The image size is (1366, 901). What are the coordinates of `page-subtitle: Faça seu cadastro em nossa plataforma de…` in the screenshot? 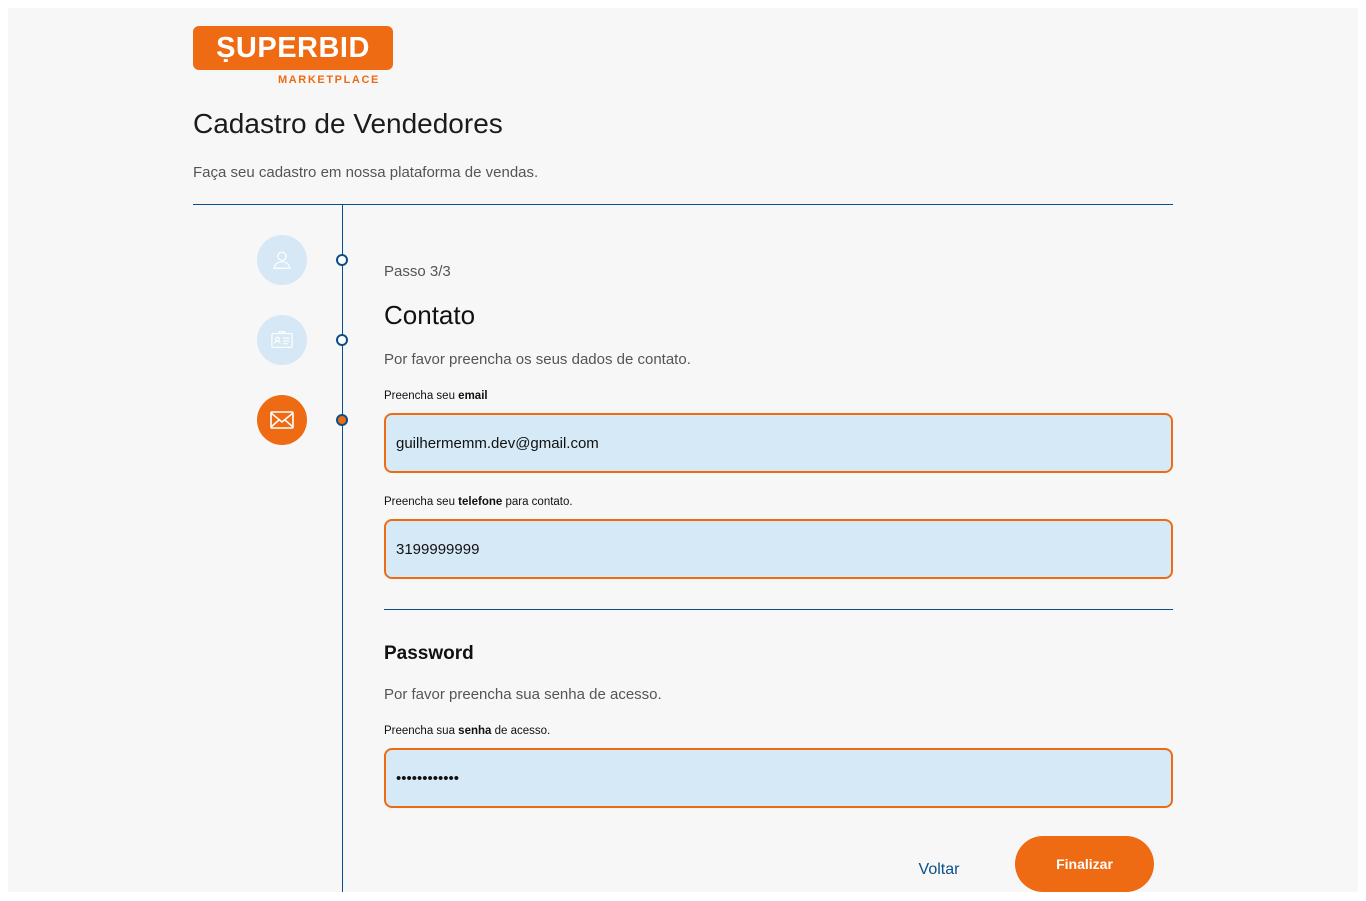 It's located at (366, 172).